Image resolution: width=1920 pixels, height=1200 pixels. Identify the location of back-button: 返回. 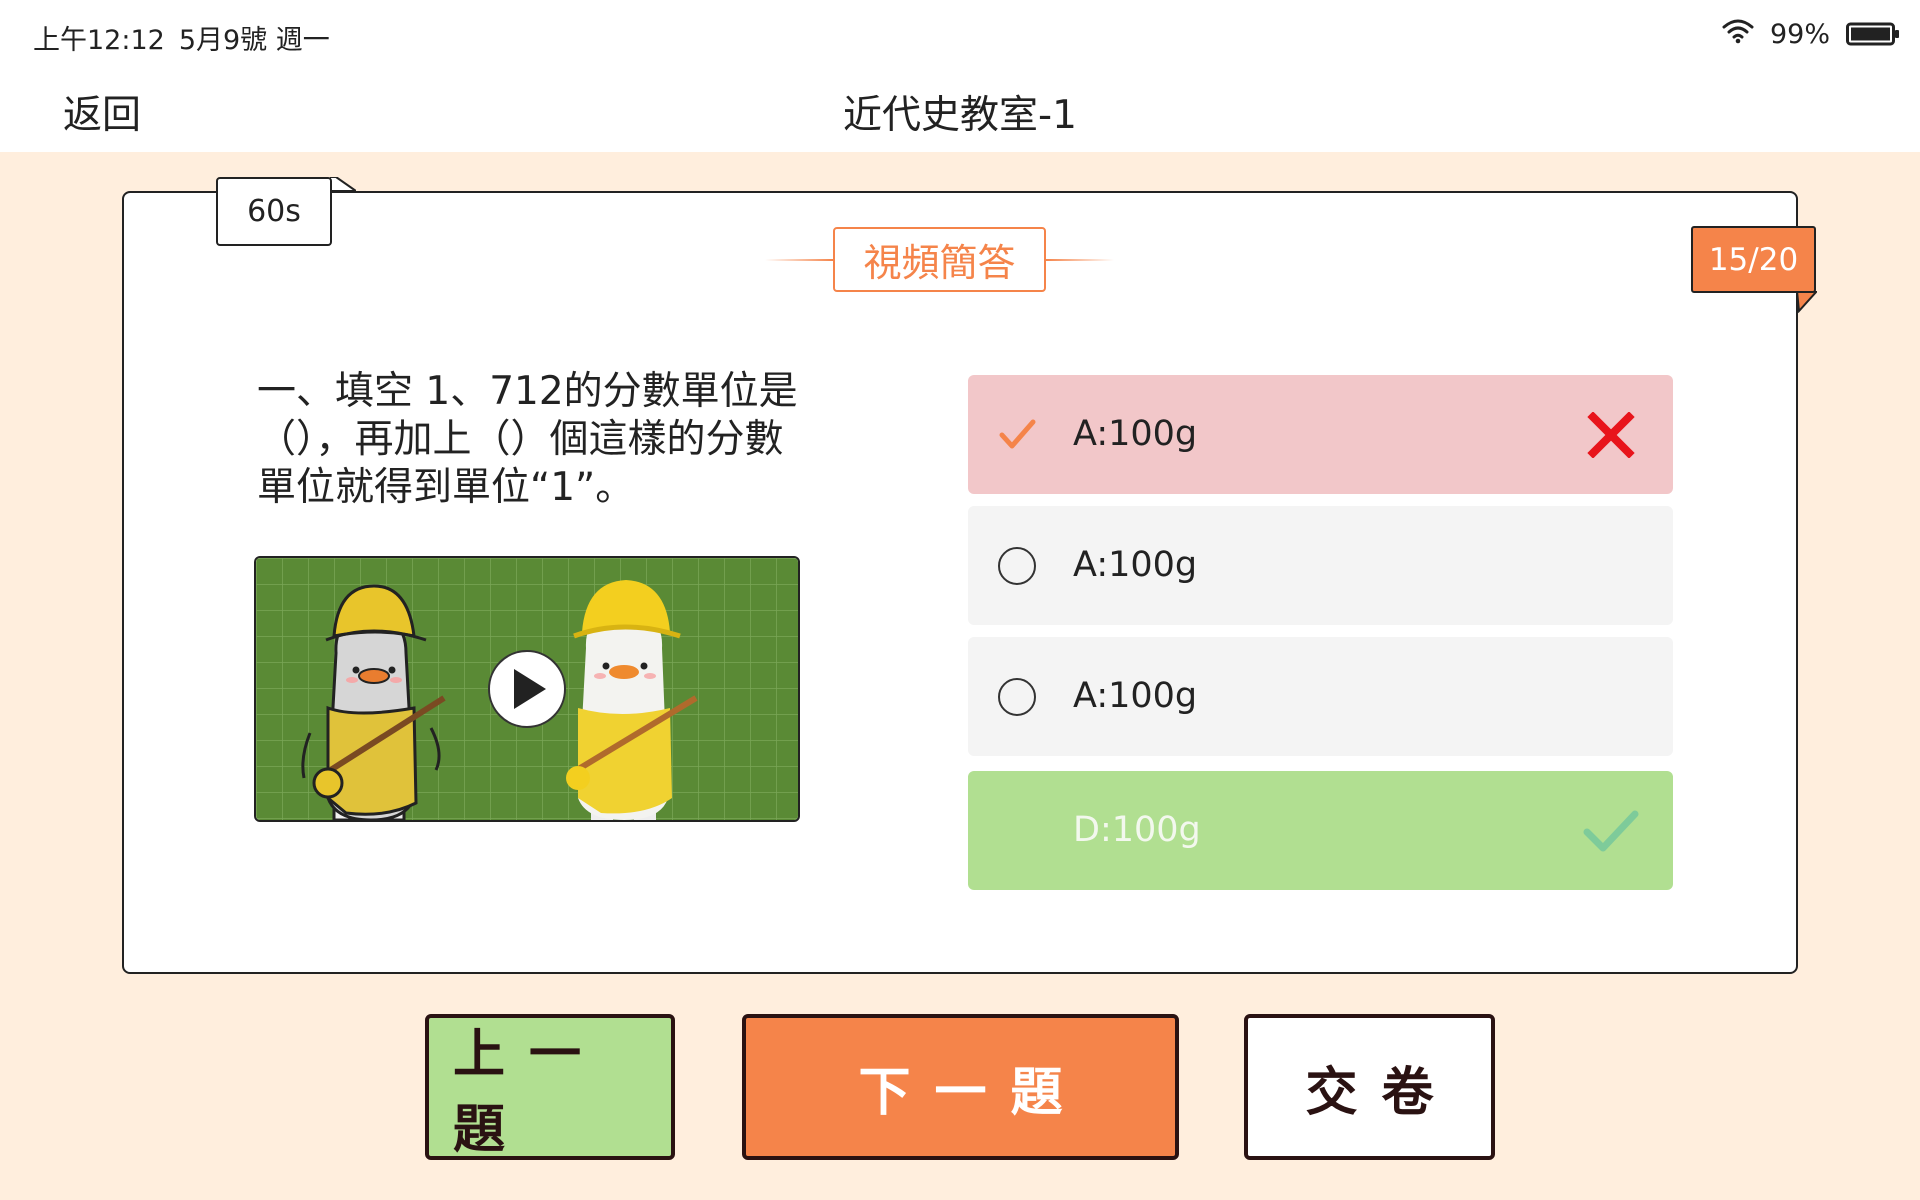
(102, 112).